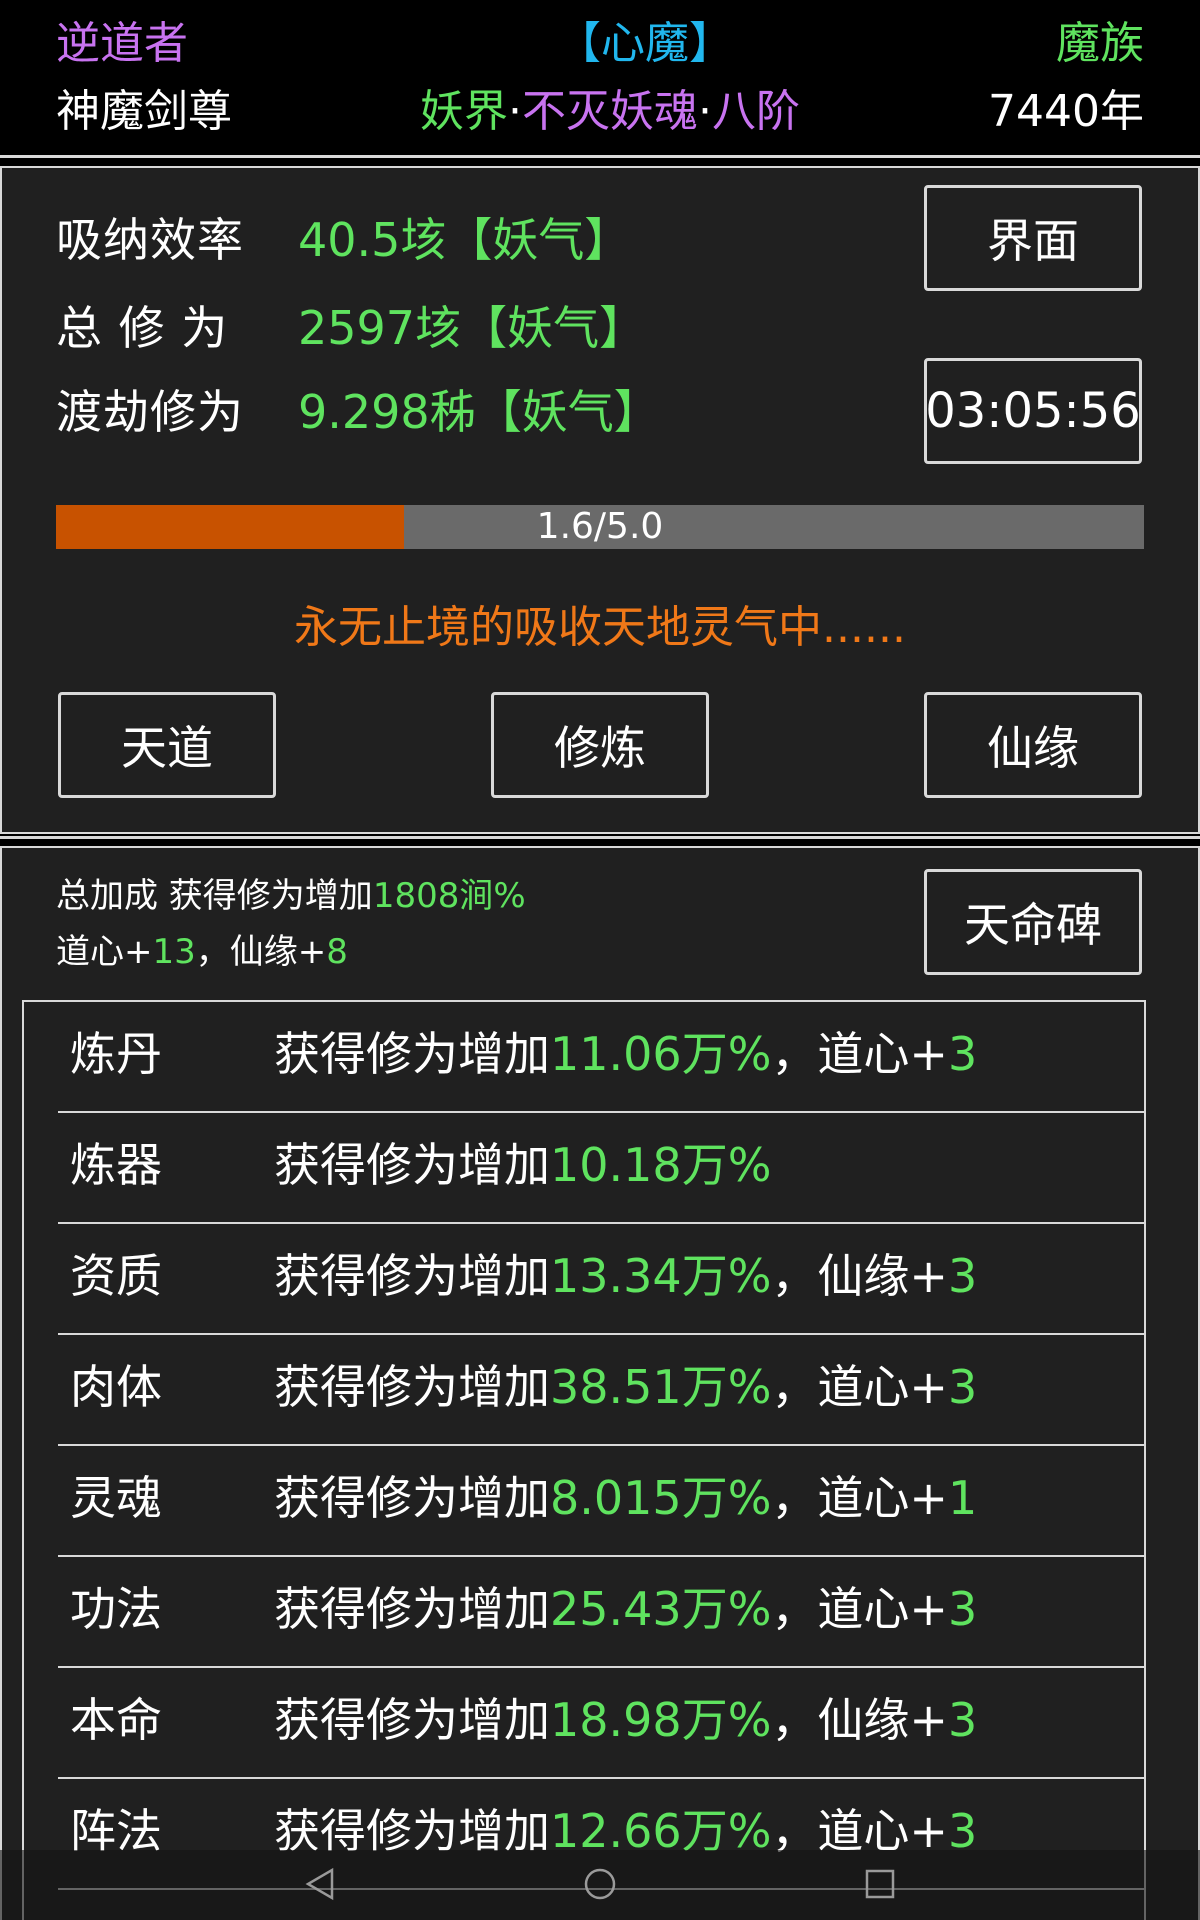  I want to click on table-row: 功法 获得修为增加25.43万%，道心+3, so click(601, 1612).